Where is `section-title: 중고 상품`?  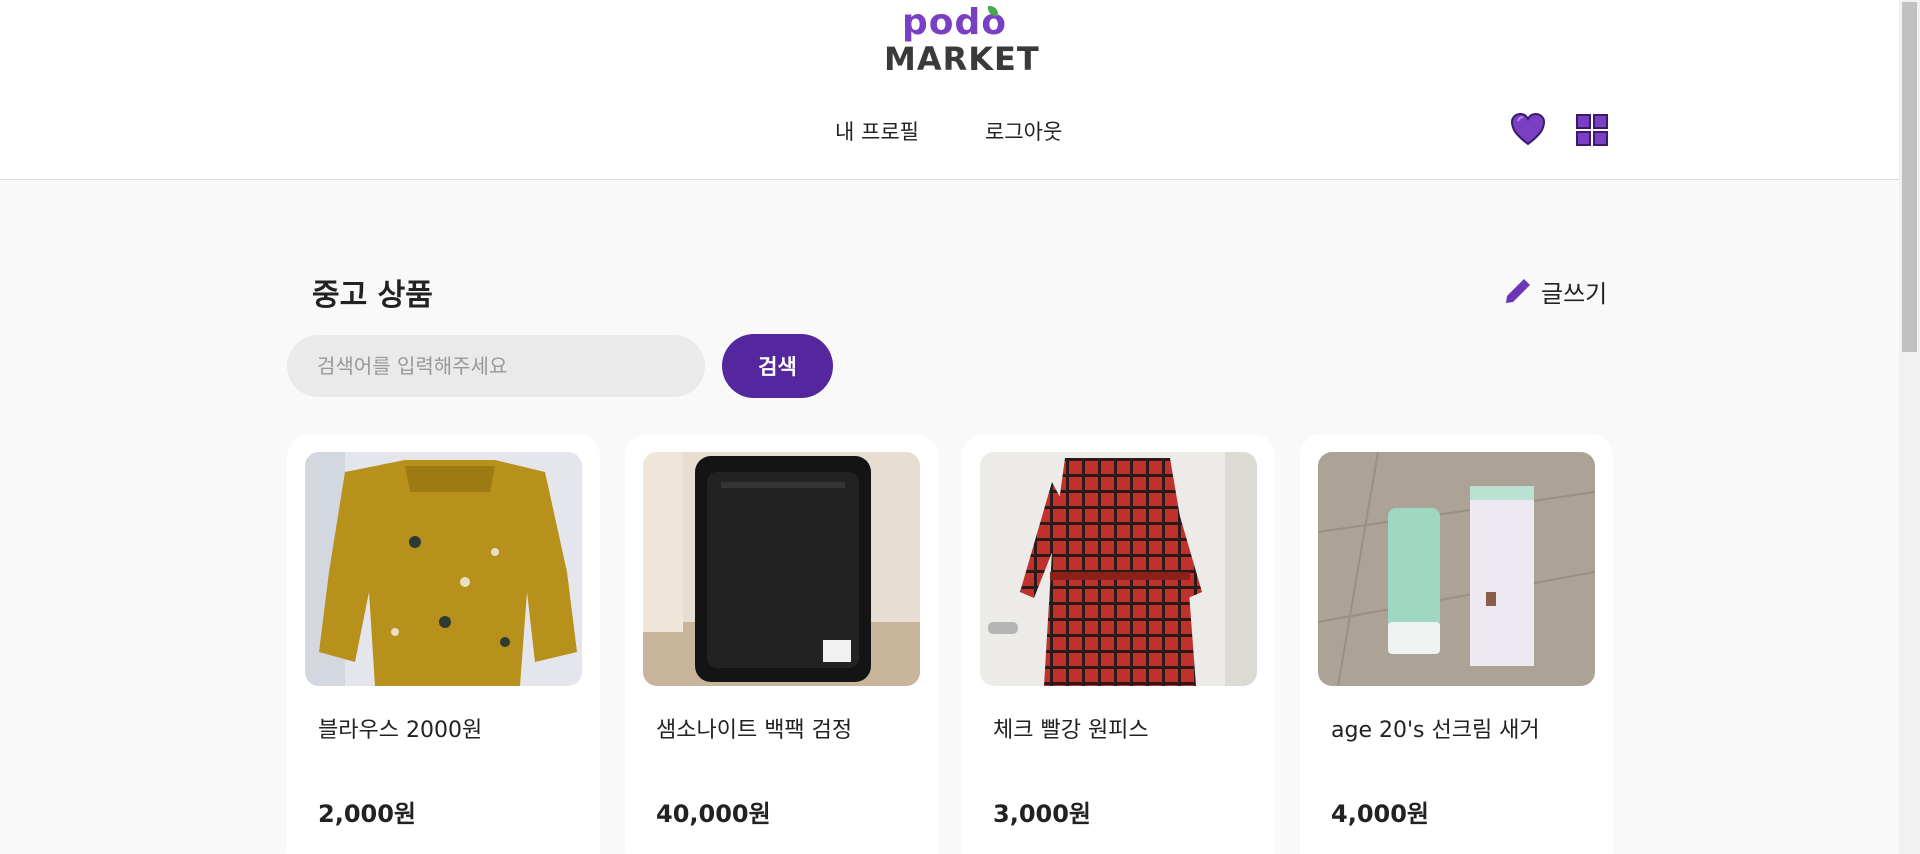 section-title: 중고 상품 is located at coordinates (372, 295).